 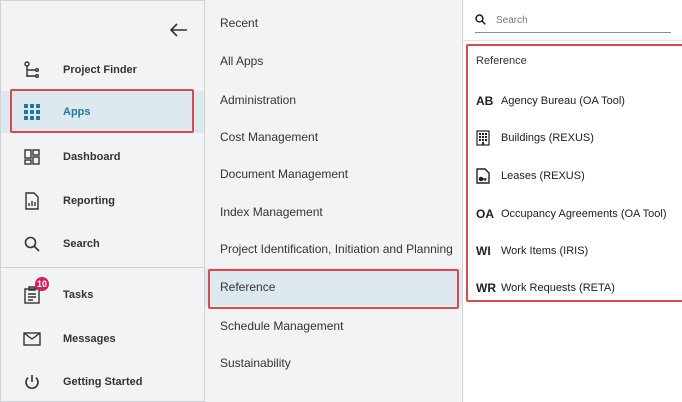 I want to click on category-item: Document Management, so click(x=333, y=174).